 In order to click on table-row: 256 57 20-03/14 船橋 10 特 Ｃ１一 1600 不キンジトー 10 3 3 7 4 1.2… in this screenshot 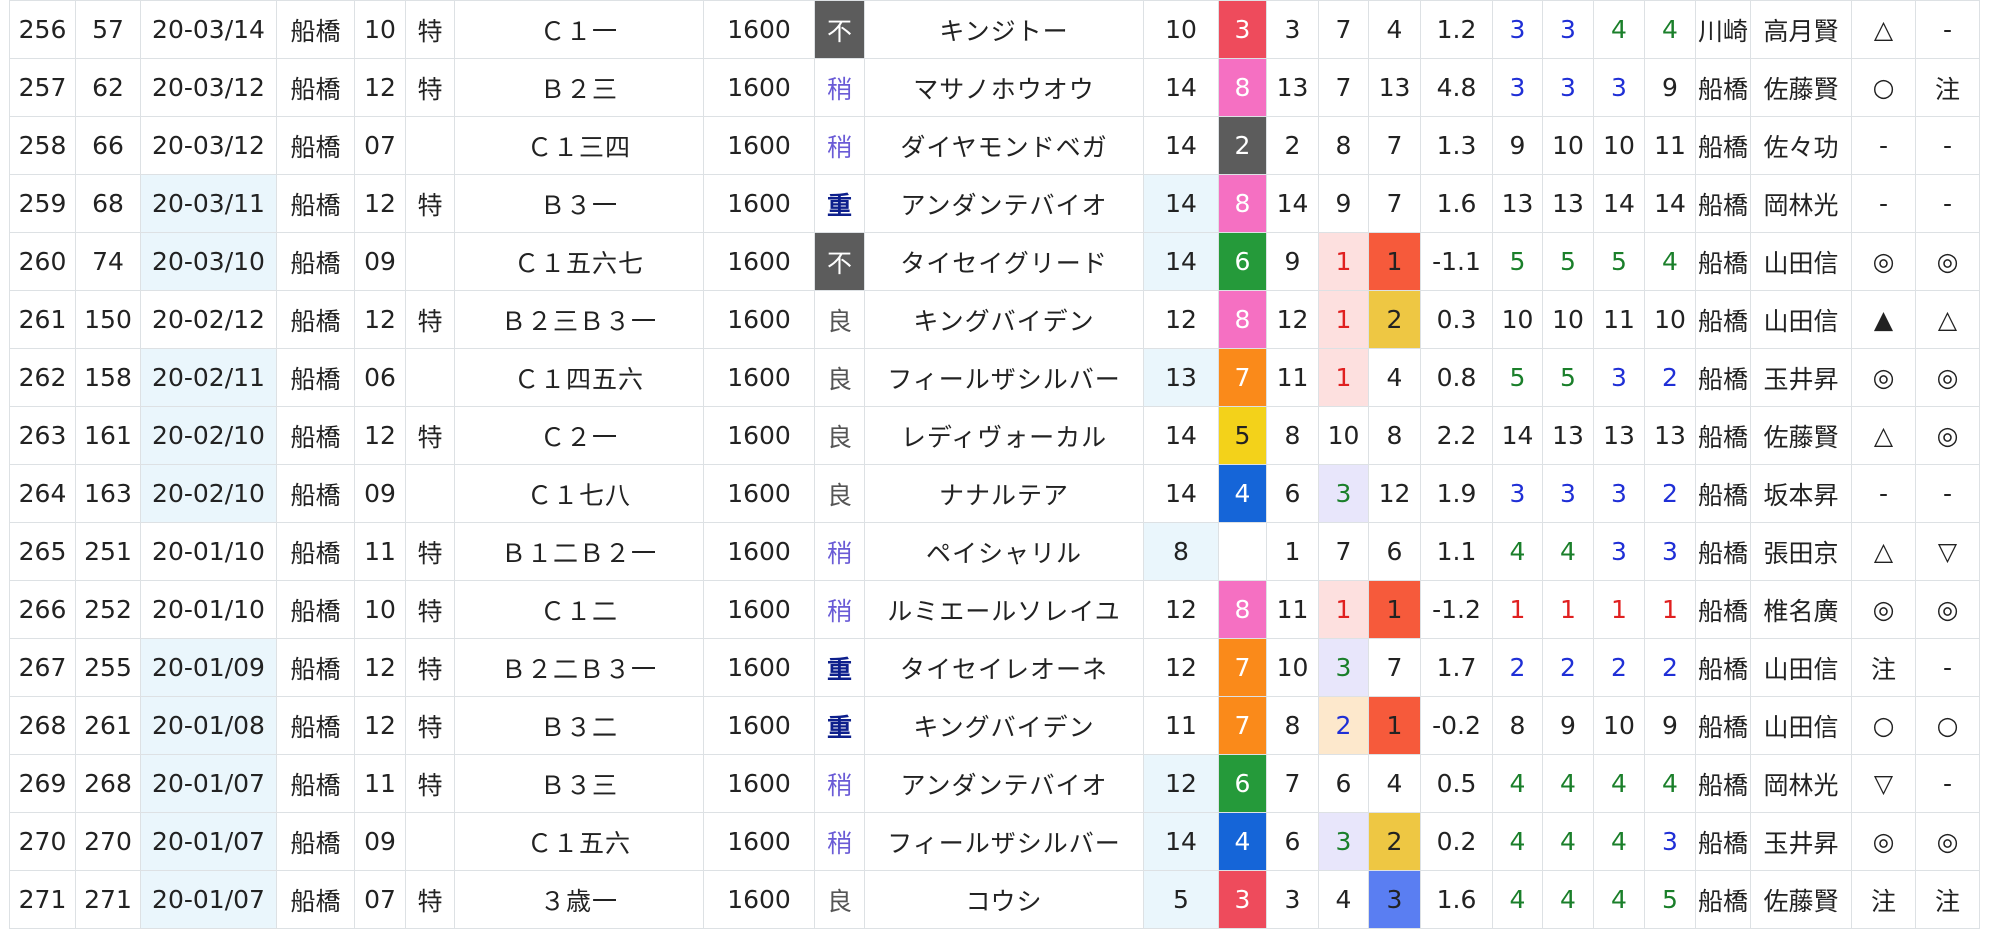, I will do `click(994, 29)`.